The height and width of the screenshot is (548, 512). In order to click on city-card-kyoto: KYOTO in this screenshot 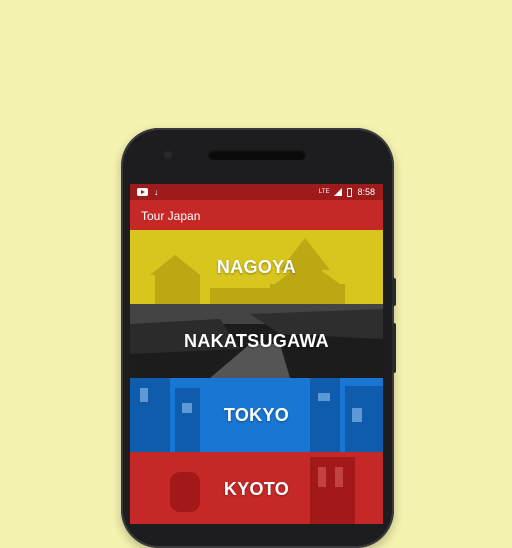, I will do `click(256, 488)`.